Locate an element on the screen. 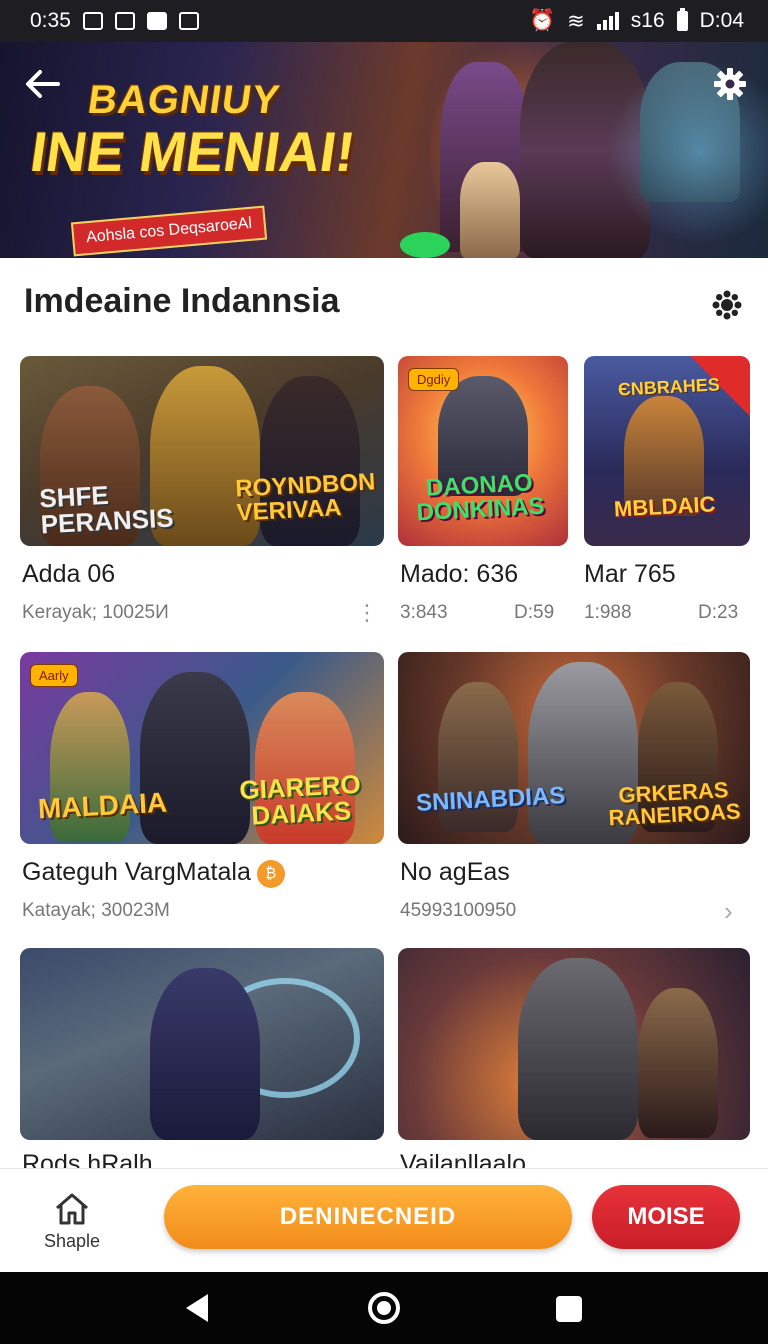  home-button: Shaple is located at coordinates (72, 1222).